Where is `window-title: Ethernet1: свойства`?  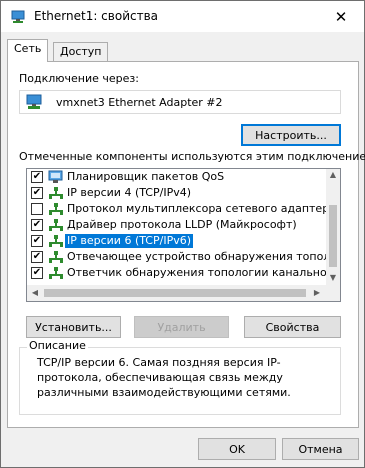
window-title: Ethernet1: свойства is located at coordinates (96, 16).